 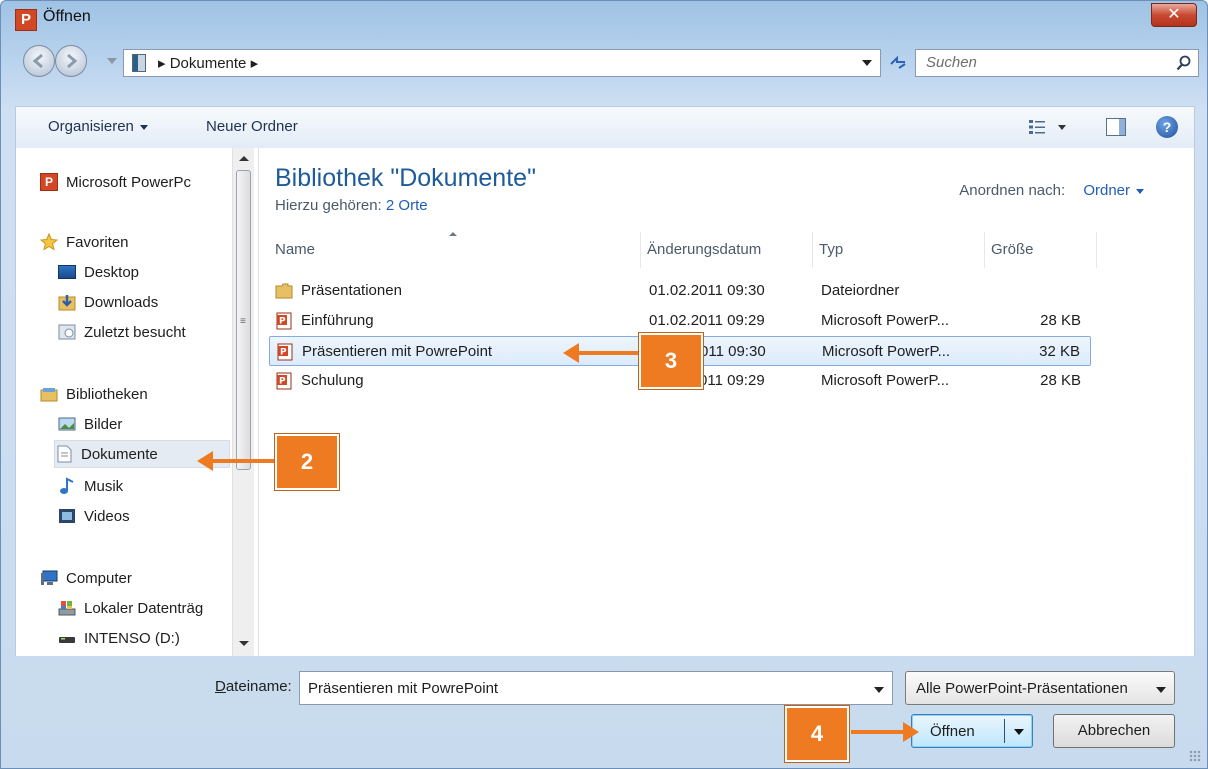 I want to click on nav-label: Zuletzt besucht, so click(x=135, y=332).